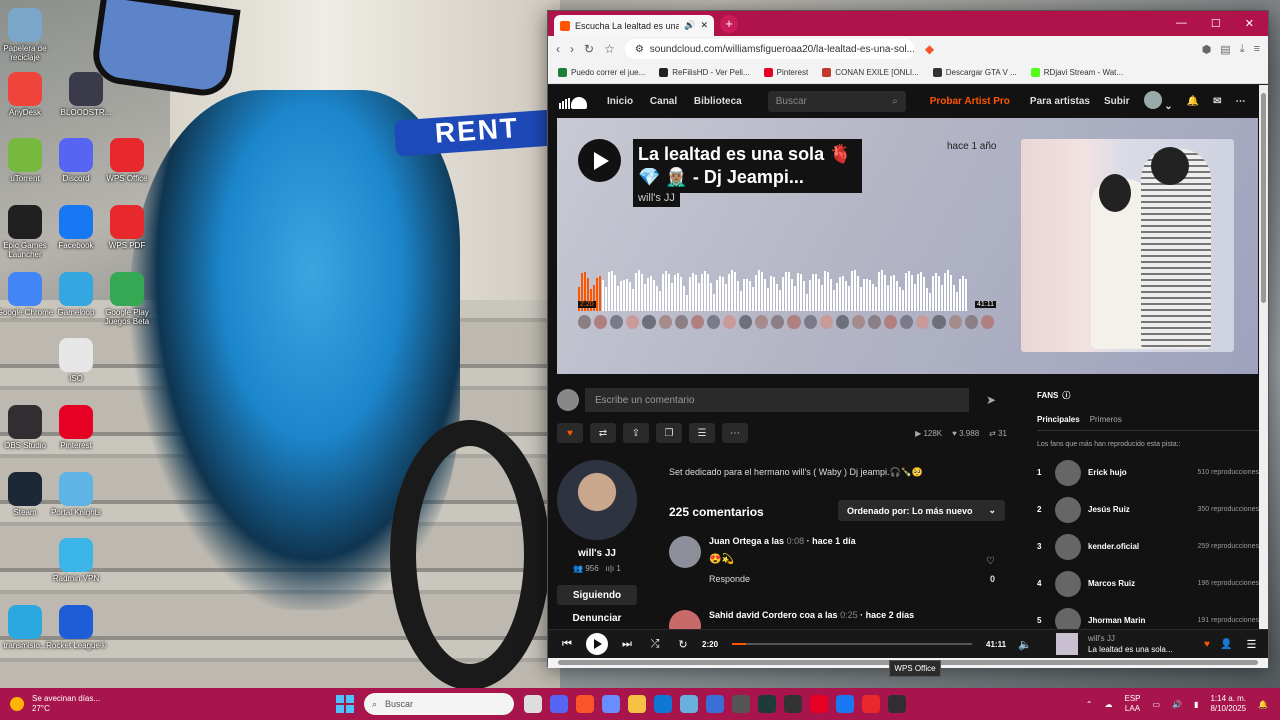 This screenshot has height=720, width=1280. What do you see at coordinates (1249, 23) in the screenshot?
I see `close-window-icon: ✕` at bounding box center [1249, 23].